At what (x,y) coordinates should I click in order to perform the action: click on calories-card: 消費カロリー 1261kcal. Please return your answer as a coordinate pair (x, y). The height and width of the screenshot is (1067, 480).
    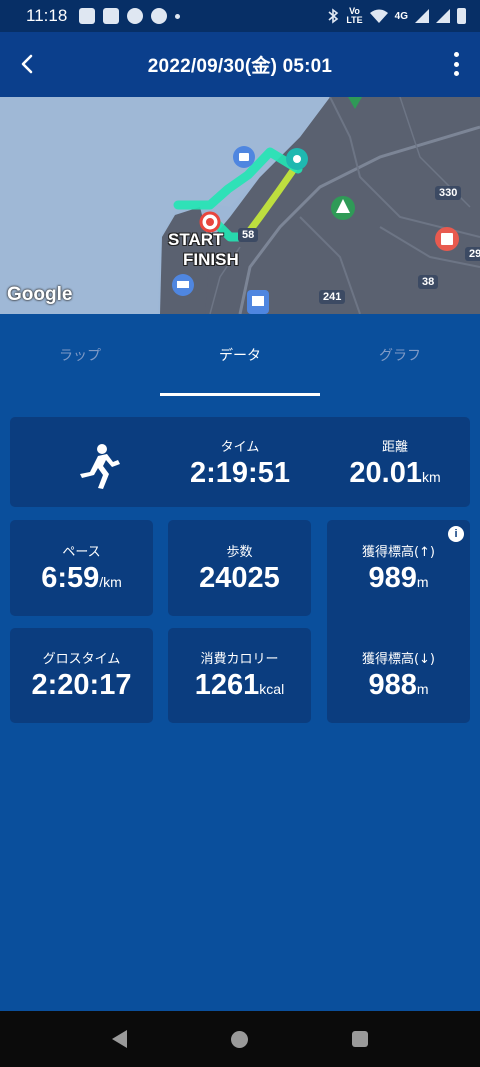
    Looking at the image, I should click on (239, 675).